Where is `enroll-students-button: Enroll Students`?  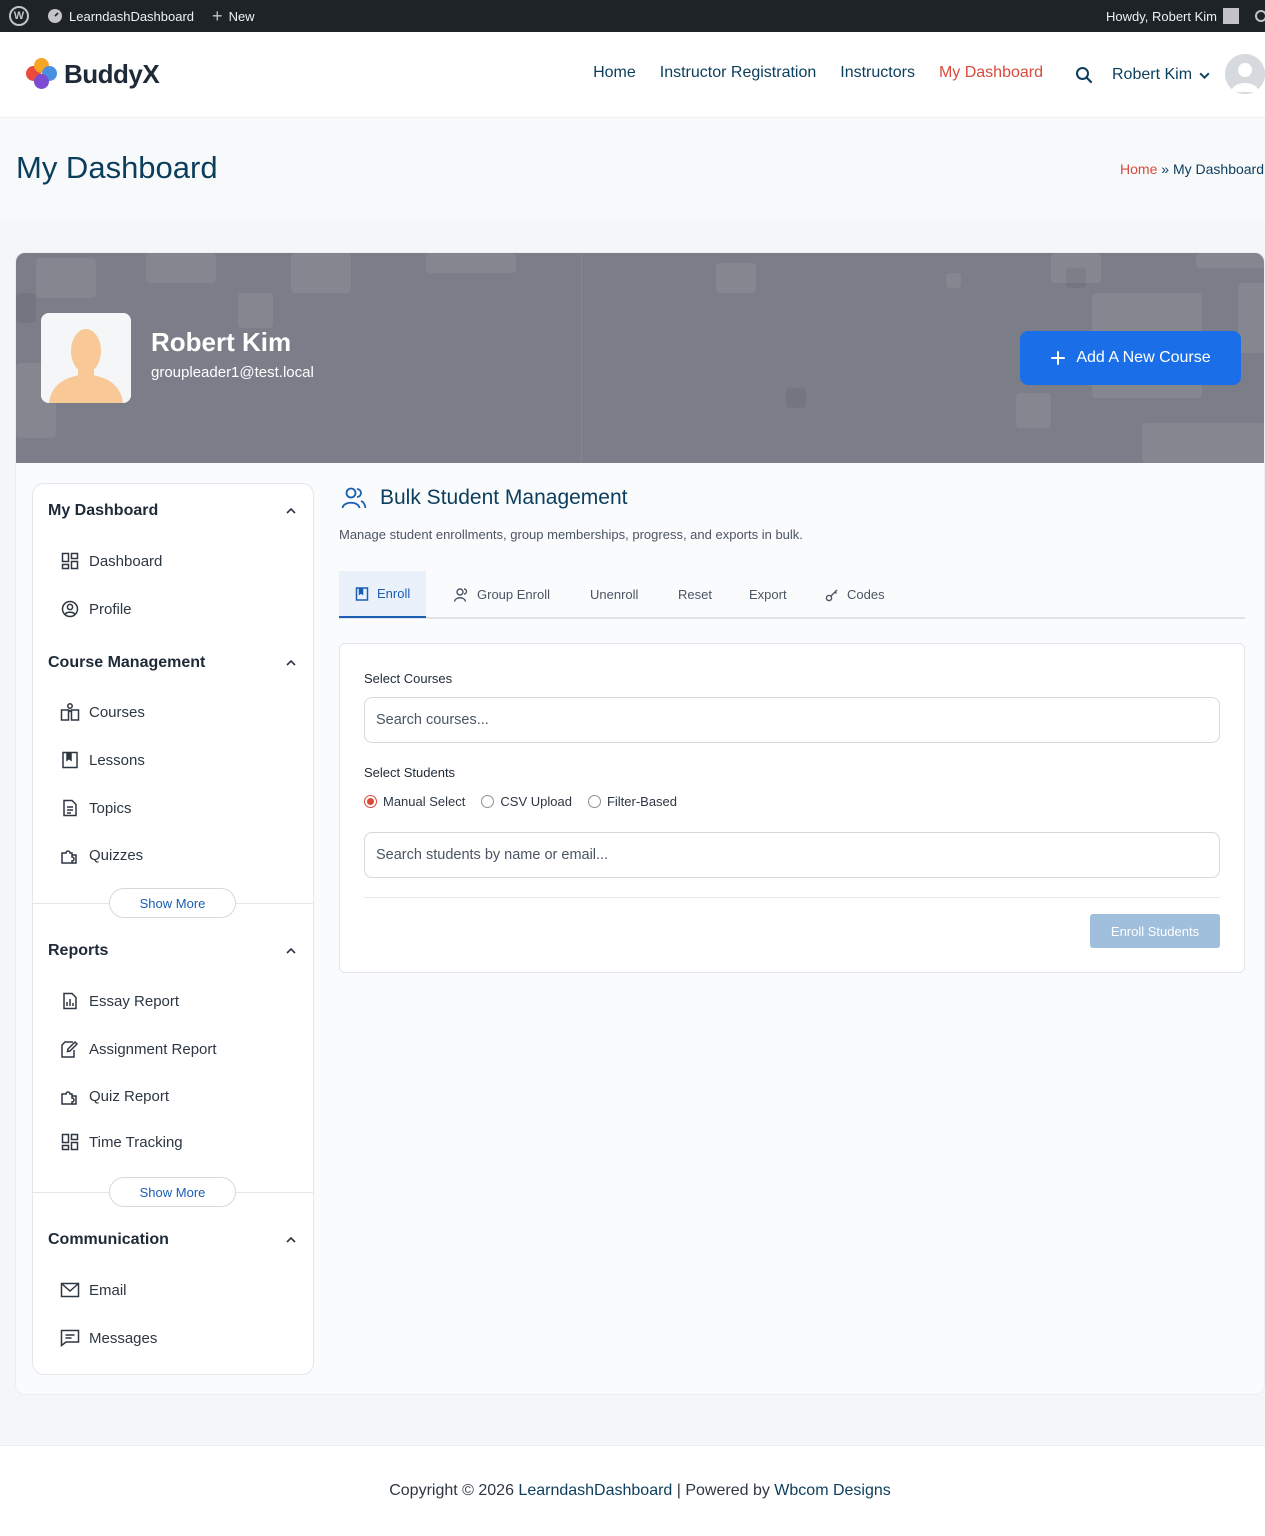 enroll-students-button: Enroll Students is located at coordinates (1155, 931).